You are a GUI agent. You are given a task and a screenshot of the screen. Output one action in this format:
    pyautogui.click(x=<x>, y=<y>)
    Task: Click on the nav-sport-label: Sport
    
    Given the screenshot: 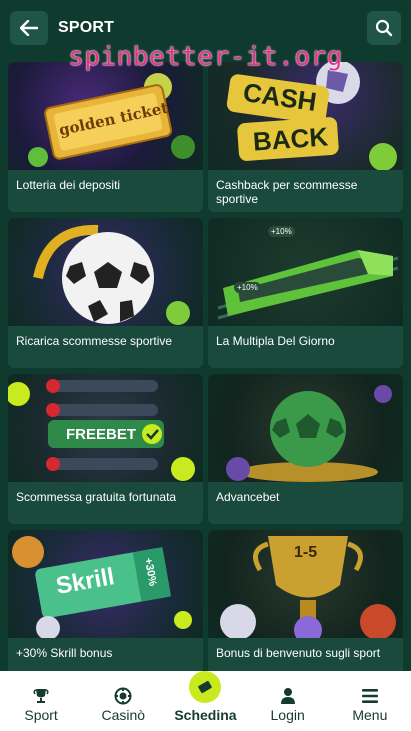 What is the action you would take?
    pyautogui.click(x=41, y=715)
    